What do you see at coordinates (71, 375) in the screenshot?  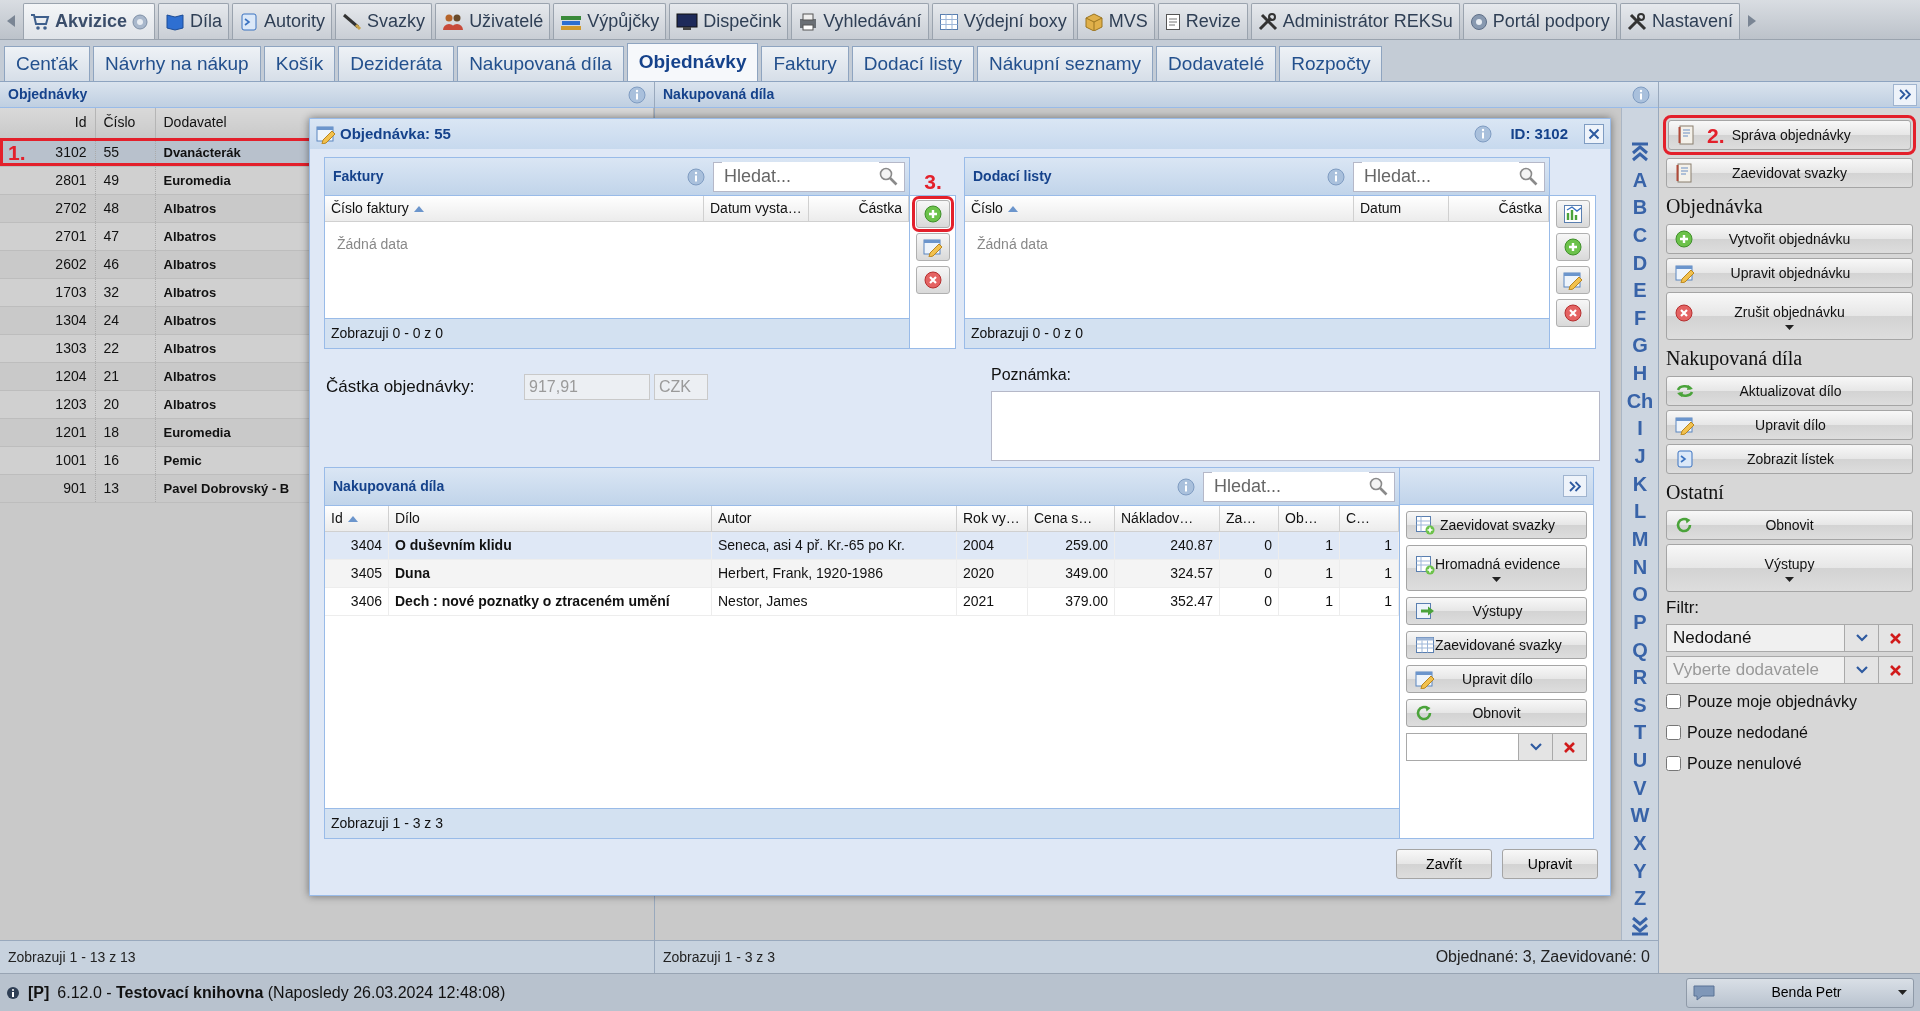 I see `table-cell: 1204` at bounding box center [71, 375].